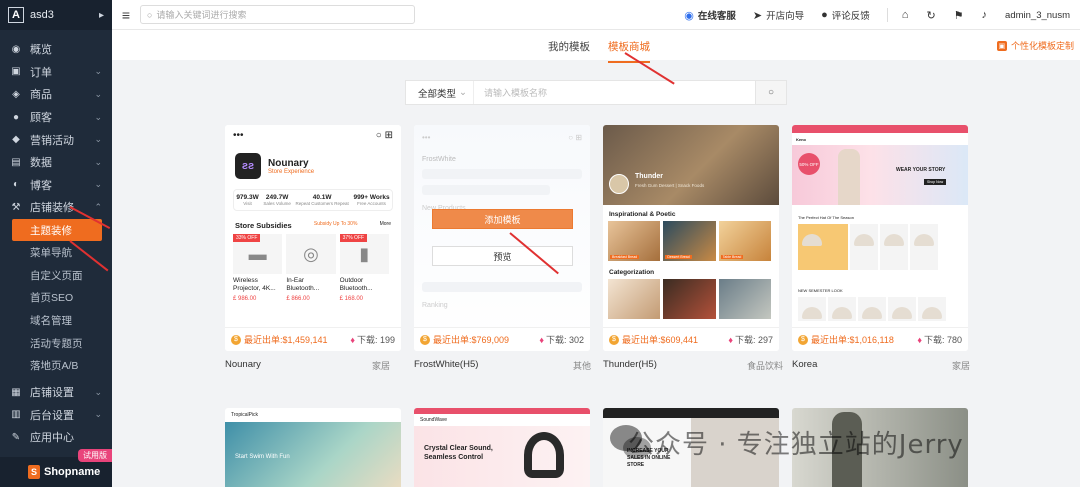 The width and height of the screenshot is (1080, 487). Describe the element at coordinates (959, 15) in the screenshot. I see `flag-icon: ⚑` at that location.